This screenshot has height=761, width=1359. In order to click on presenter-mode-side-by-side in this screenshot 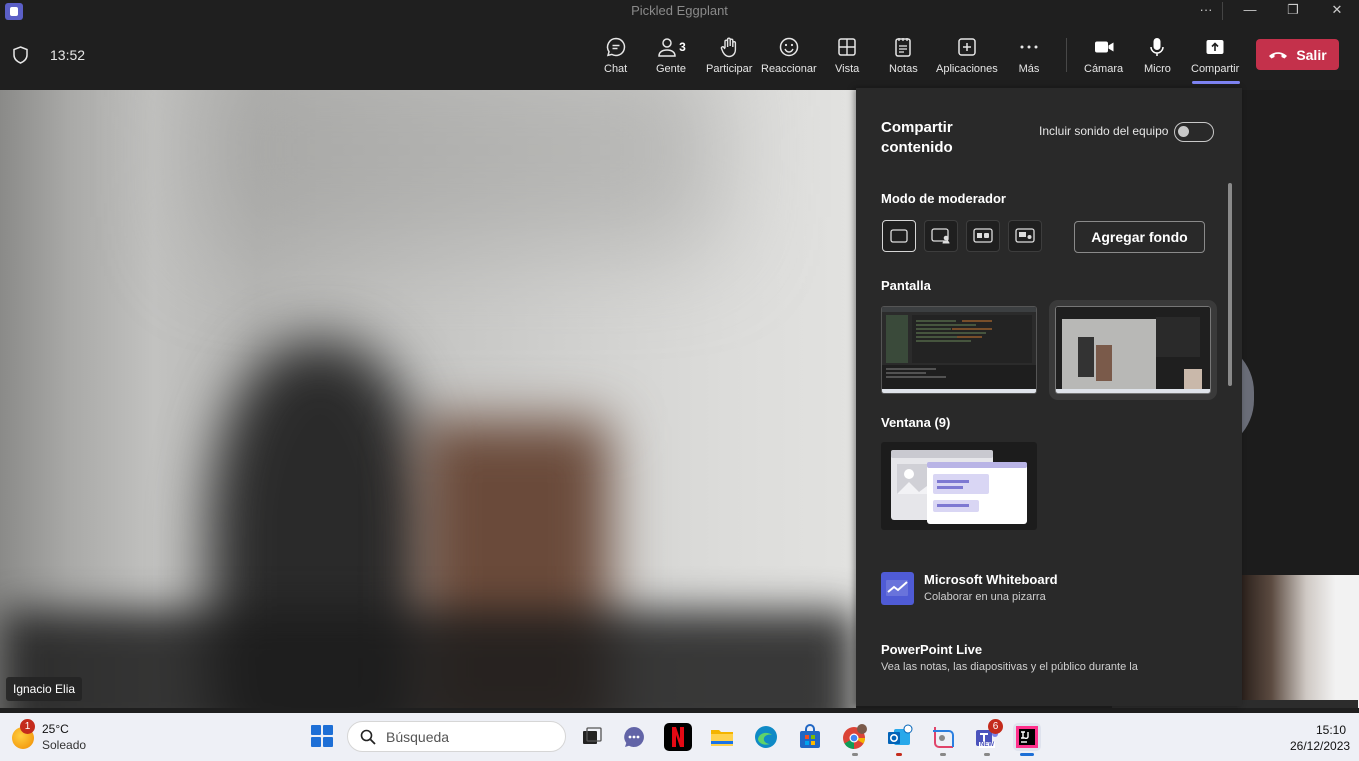, I will do `click(983, 236)`.